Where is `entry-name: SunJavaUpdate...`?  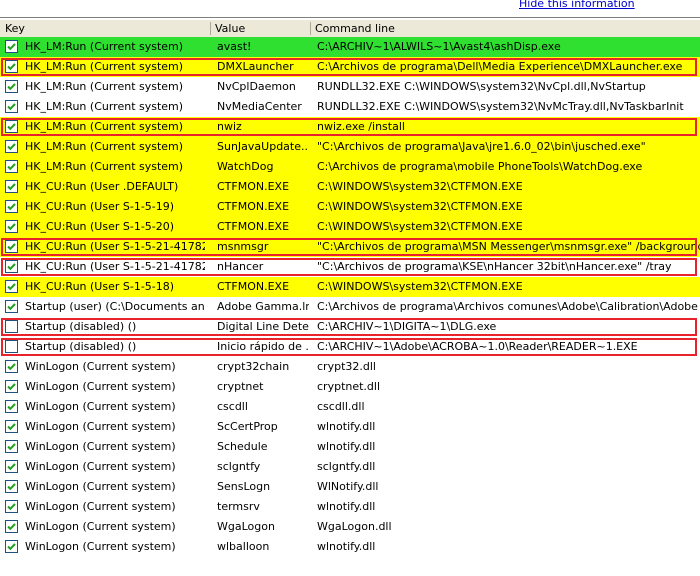 entry-name: SunJavaUpdate... is located at coordinates (263, 146).